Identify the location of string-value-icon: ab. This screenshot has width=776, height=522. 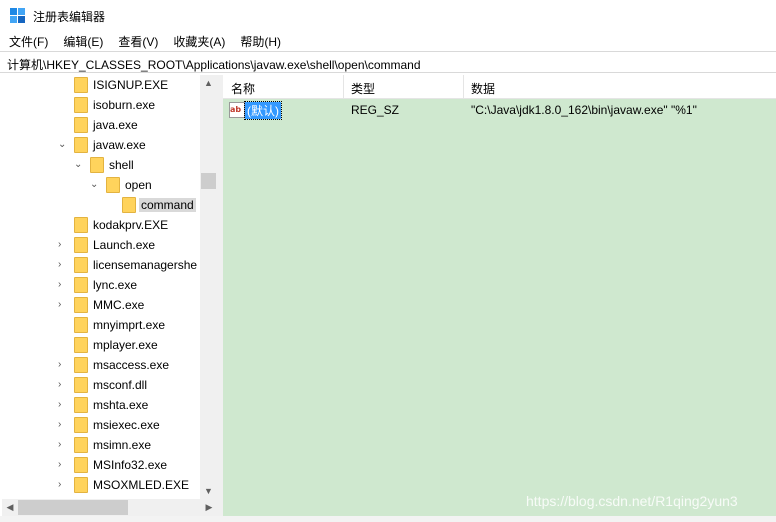
(237, 110).